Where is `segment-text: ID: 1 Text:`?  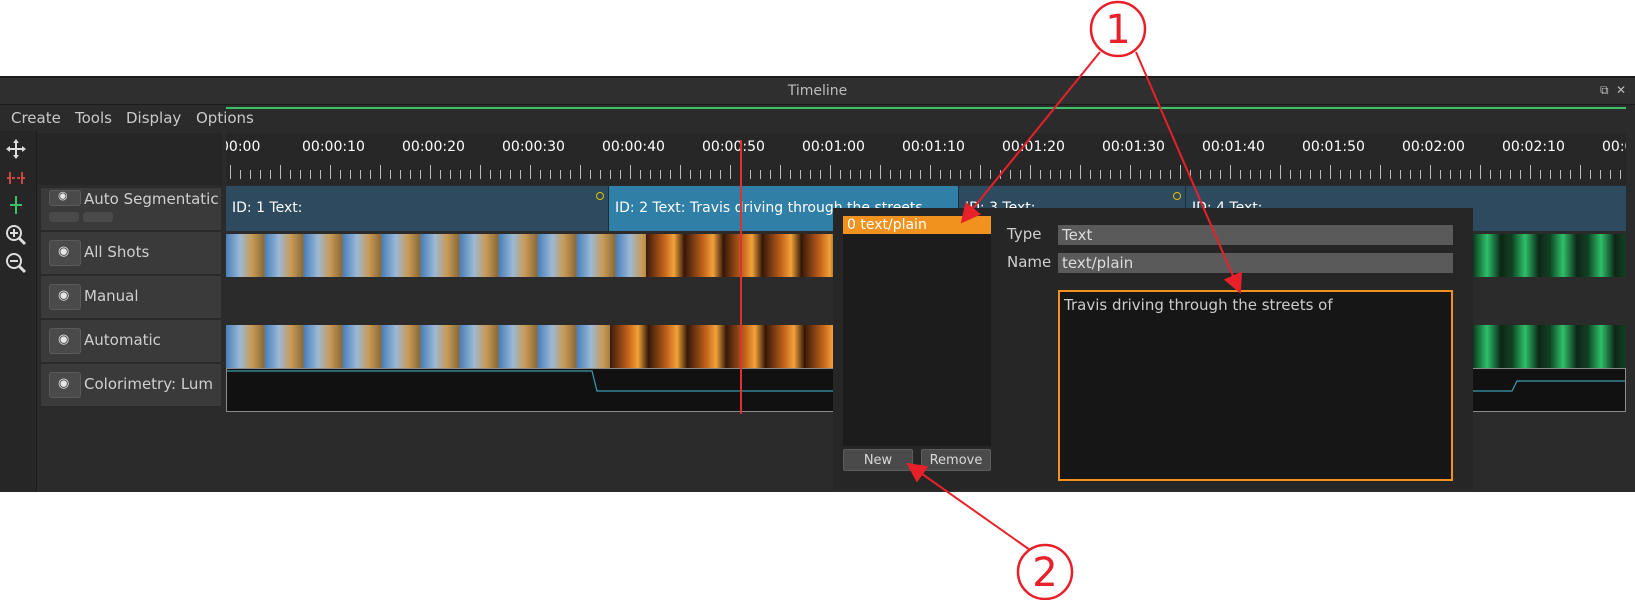 segment-text: ID: 1 Text: is located at coordinates (267, 208).